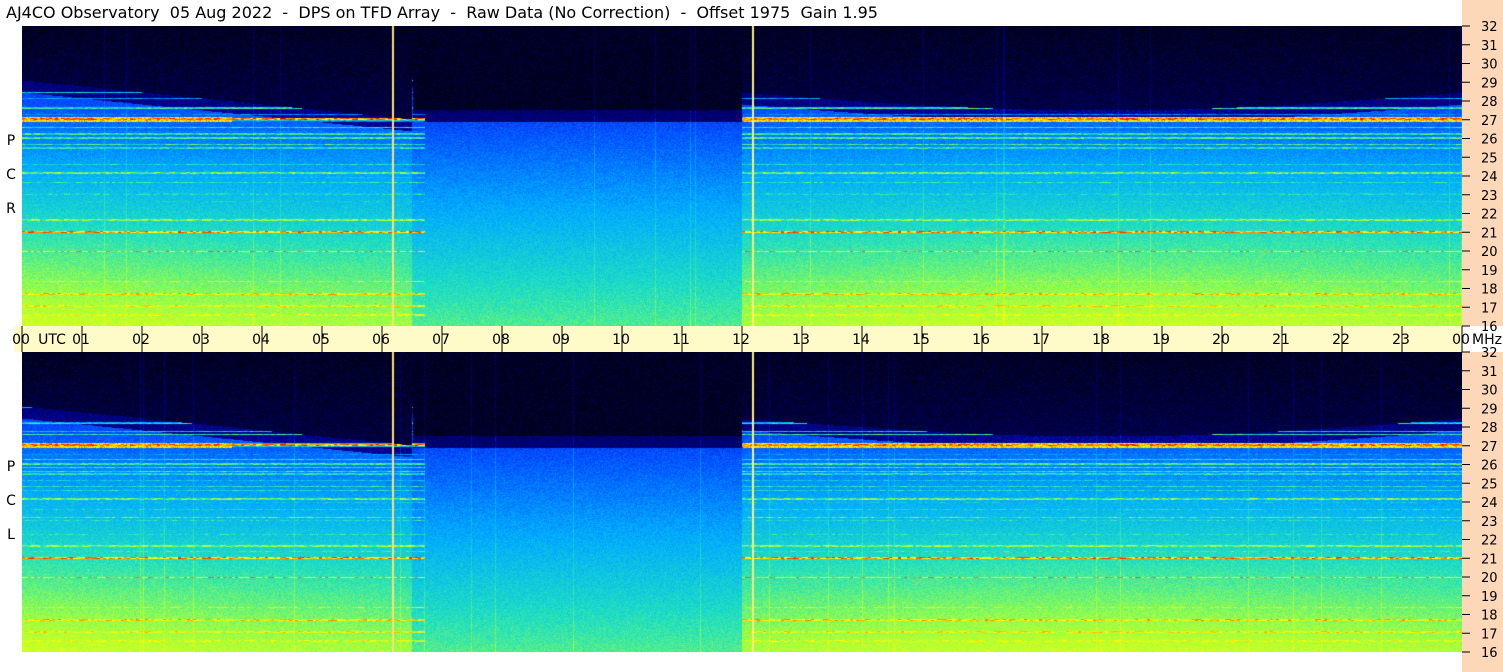 This screenshot has height=672, width=1503. Describe the element at coordinates (1489, 466) in the screenshot. I see `lcp-freq-tick-label: 26` at that location.